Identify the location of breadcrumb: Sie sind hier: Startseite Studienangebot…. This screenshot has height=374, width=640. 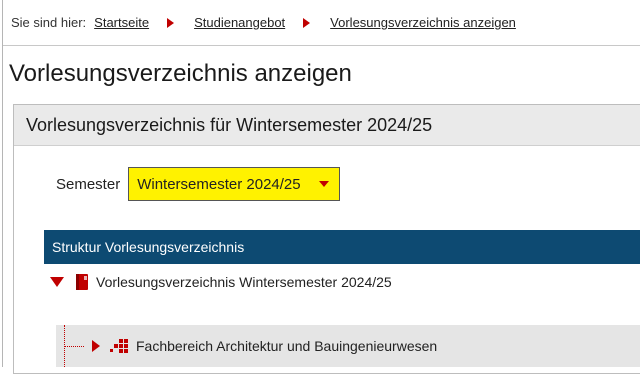
(321, 23).